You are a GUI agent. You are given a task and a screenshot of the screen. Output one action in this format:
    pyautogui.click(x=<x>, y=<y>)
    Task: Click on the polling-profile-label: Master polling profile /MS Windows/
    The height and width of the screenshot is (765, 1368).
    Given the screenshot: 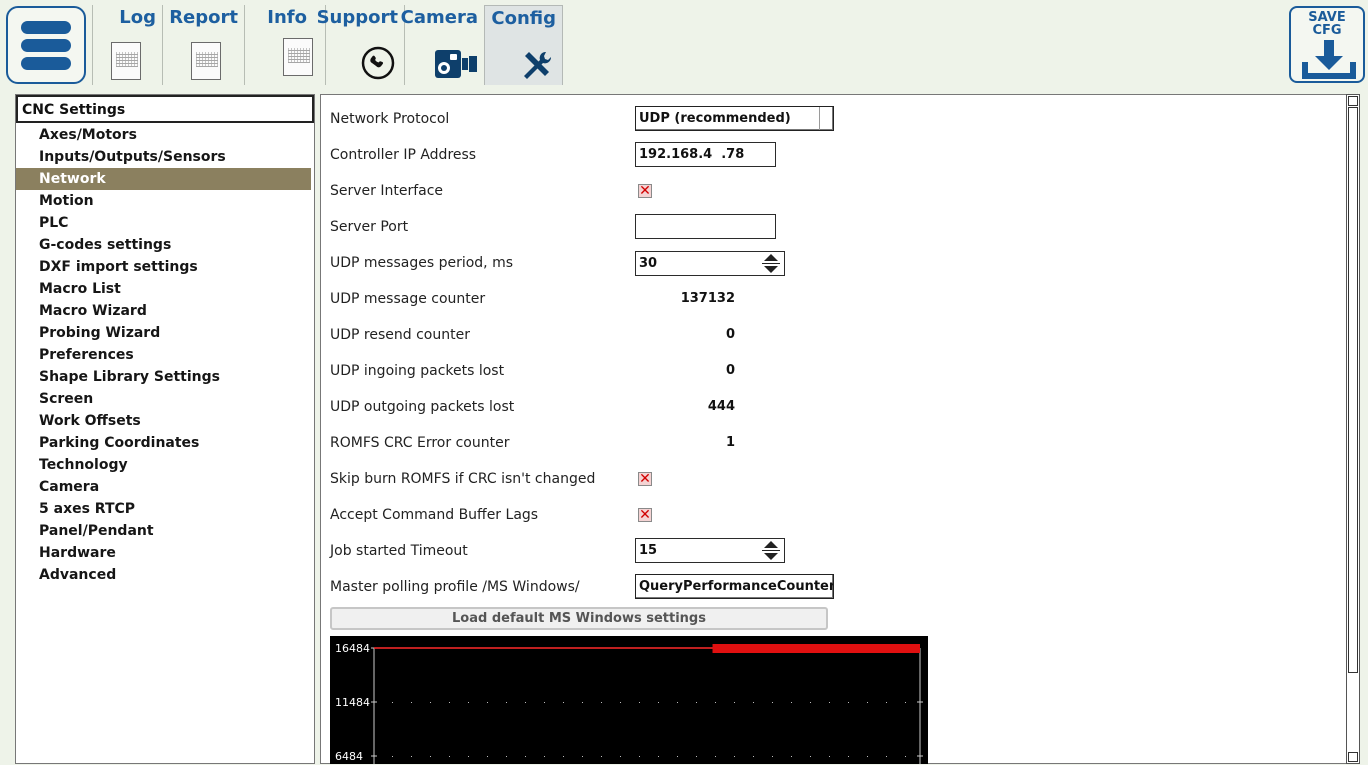 What is the action you would take?
    pyautogui.click(x=455, y=587)
    